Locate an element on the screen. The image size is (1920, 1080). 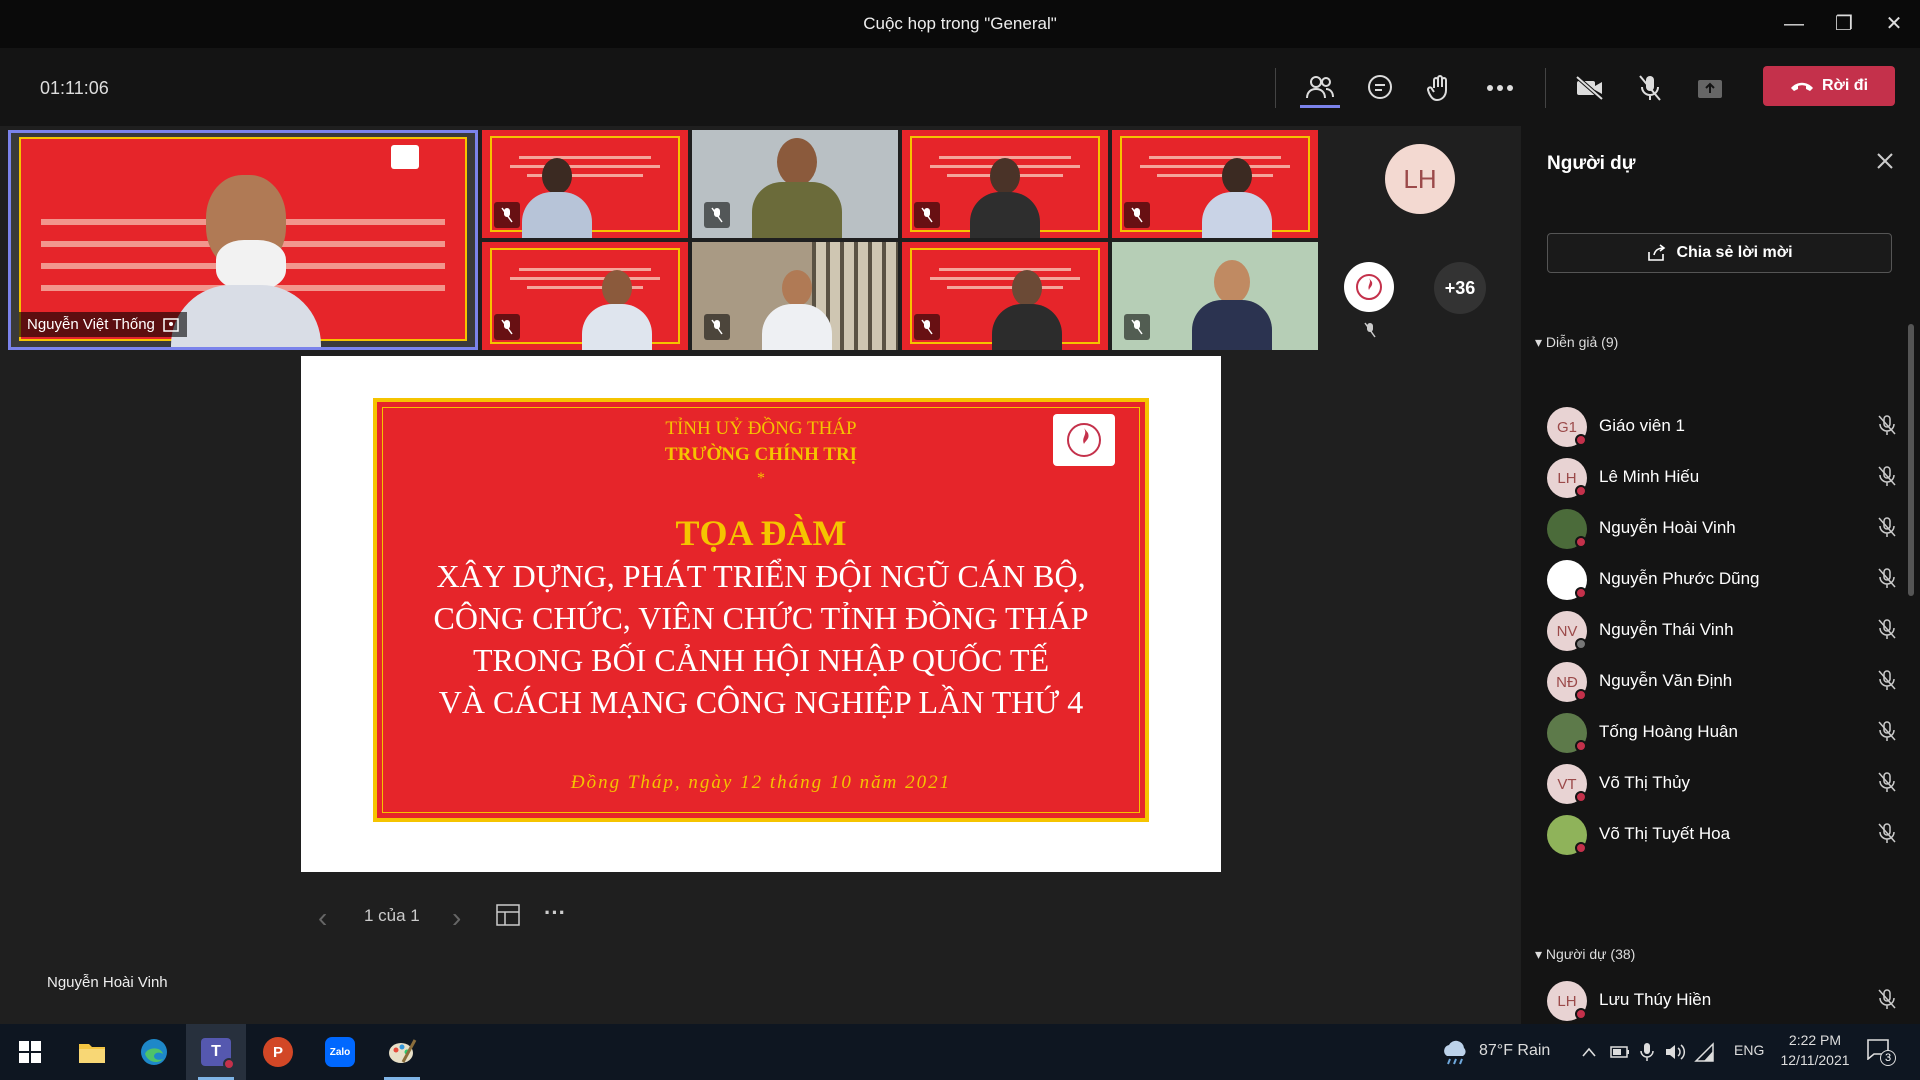
participant-row: Nguyễn Phước Dũng is located at coordinates (1722, 578).